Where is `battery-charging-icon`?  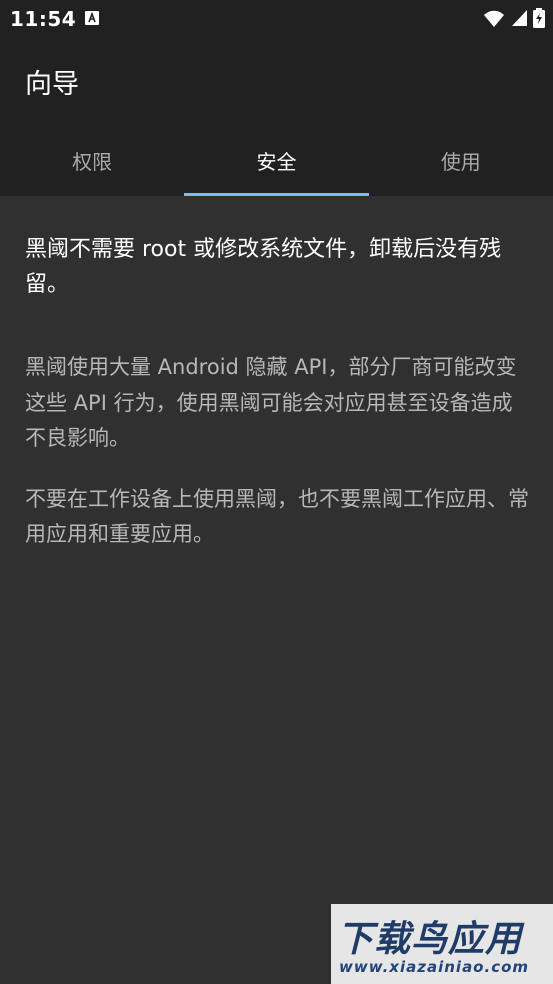
battery-charging-icon is located at coordinates (539, 18).